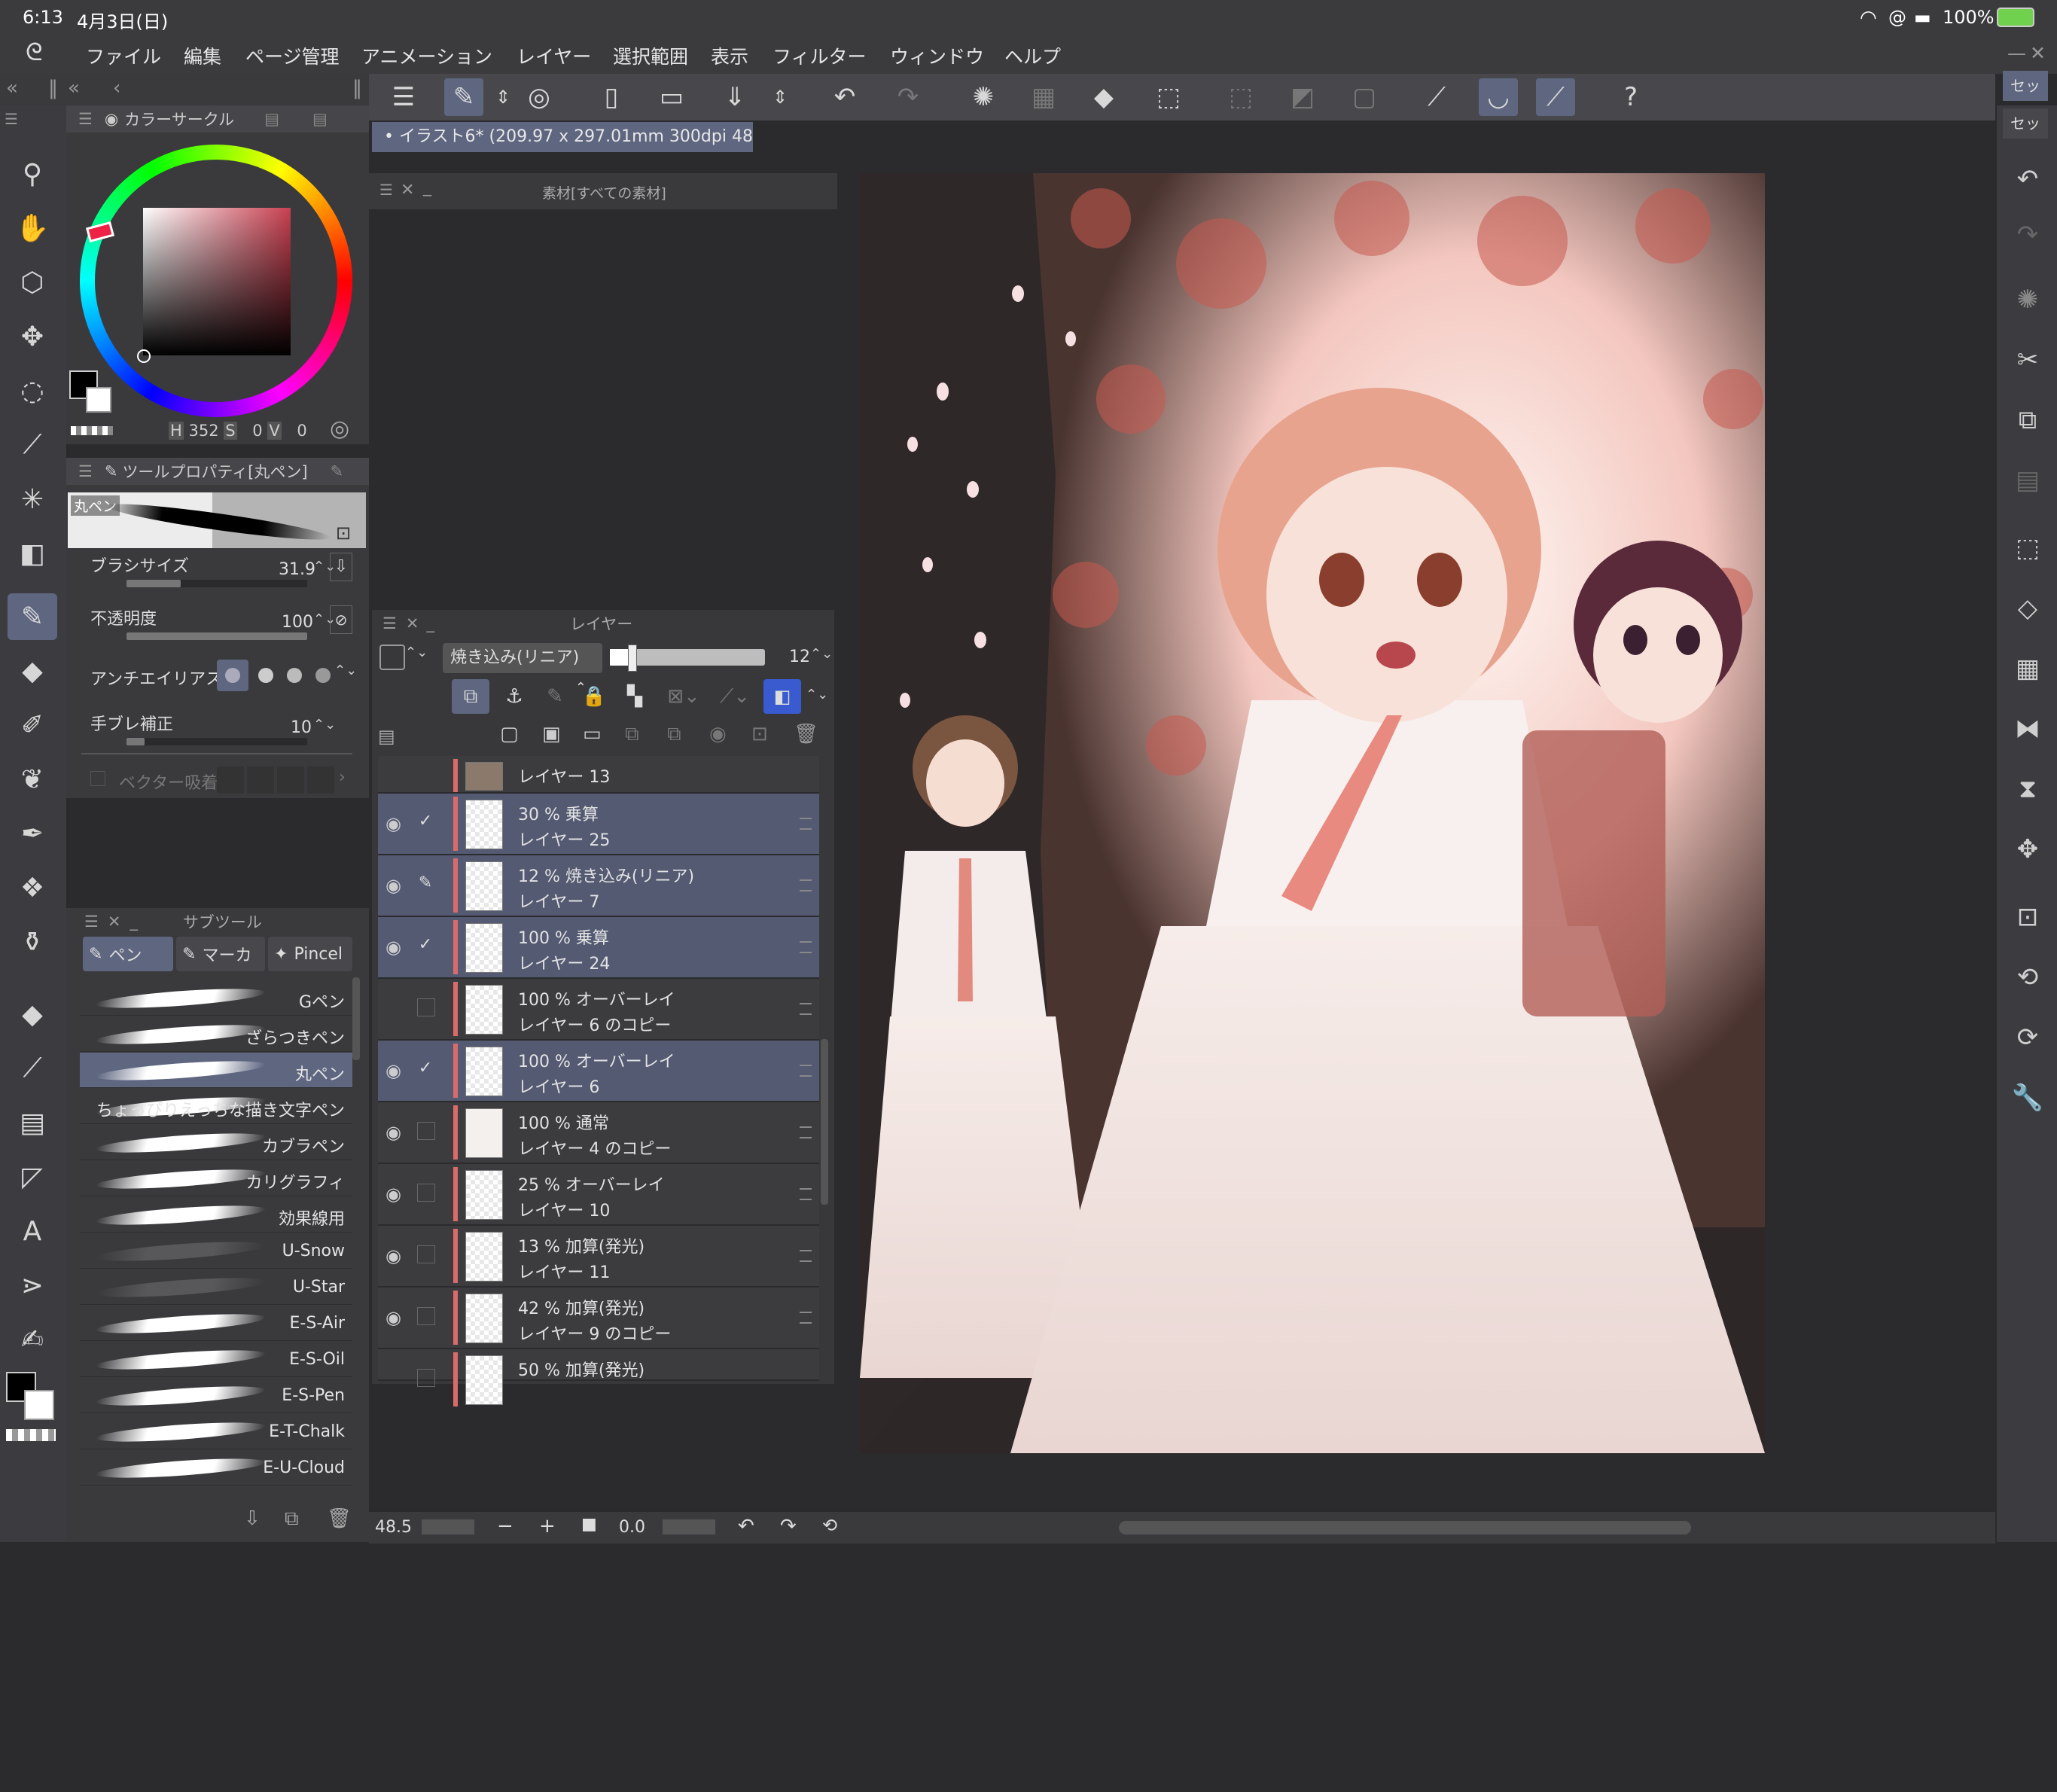  What do you see at coordinates (555, 696) in the screenshot?
I see `draft-layer-icon: ✎` at bounding box center [555, 696].